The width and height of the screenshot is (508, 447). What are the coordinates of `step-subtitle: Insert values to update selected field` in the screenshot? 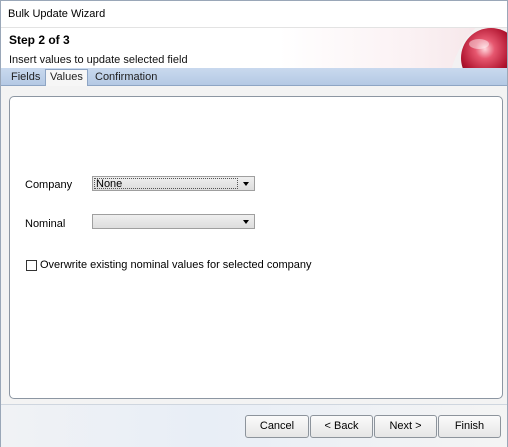 It's located at (98, 60).